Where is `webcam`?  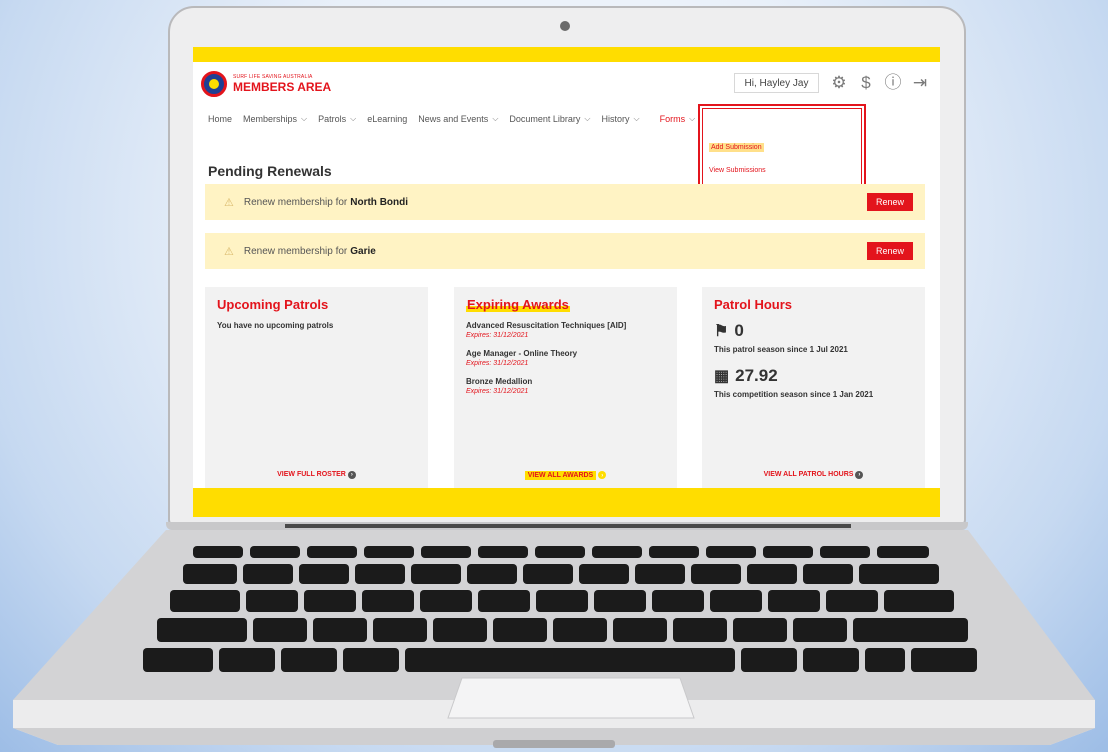
webcam is located at coordinates (565, 26).